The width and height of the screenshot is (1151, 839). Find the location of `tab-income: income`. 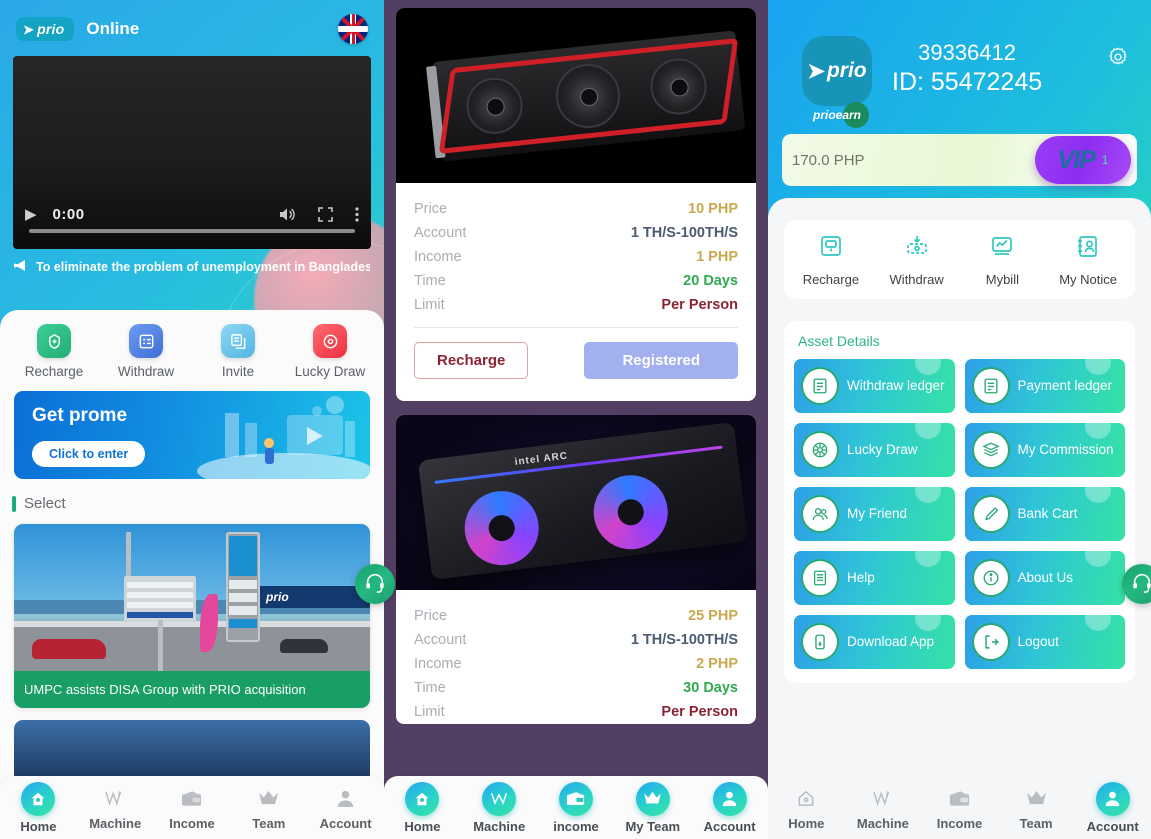

tab-income: income is located at coordinates (576, 807).